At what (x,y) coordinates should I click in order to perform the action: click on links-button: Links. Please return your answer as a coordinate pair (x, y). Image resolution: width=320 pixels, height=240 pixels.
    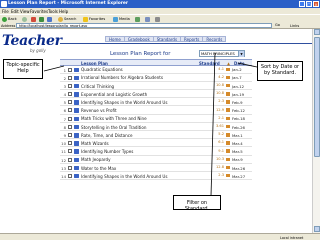
    Looking at the image, I should click on (294, 26).